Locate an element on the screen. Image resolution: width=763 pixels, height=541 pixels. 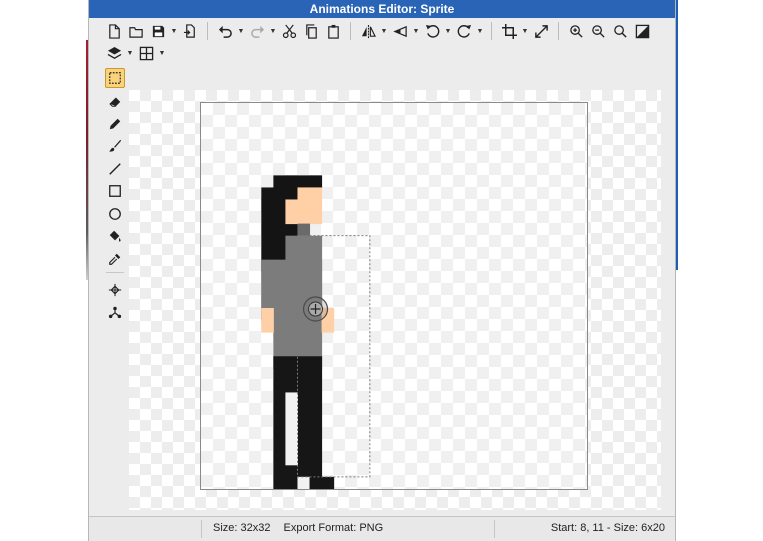
brush-tool is located at coordinates (115, 146).